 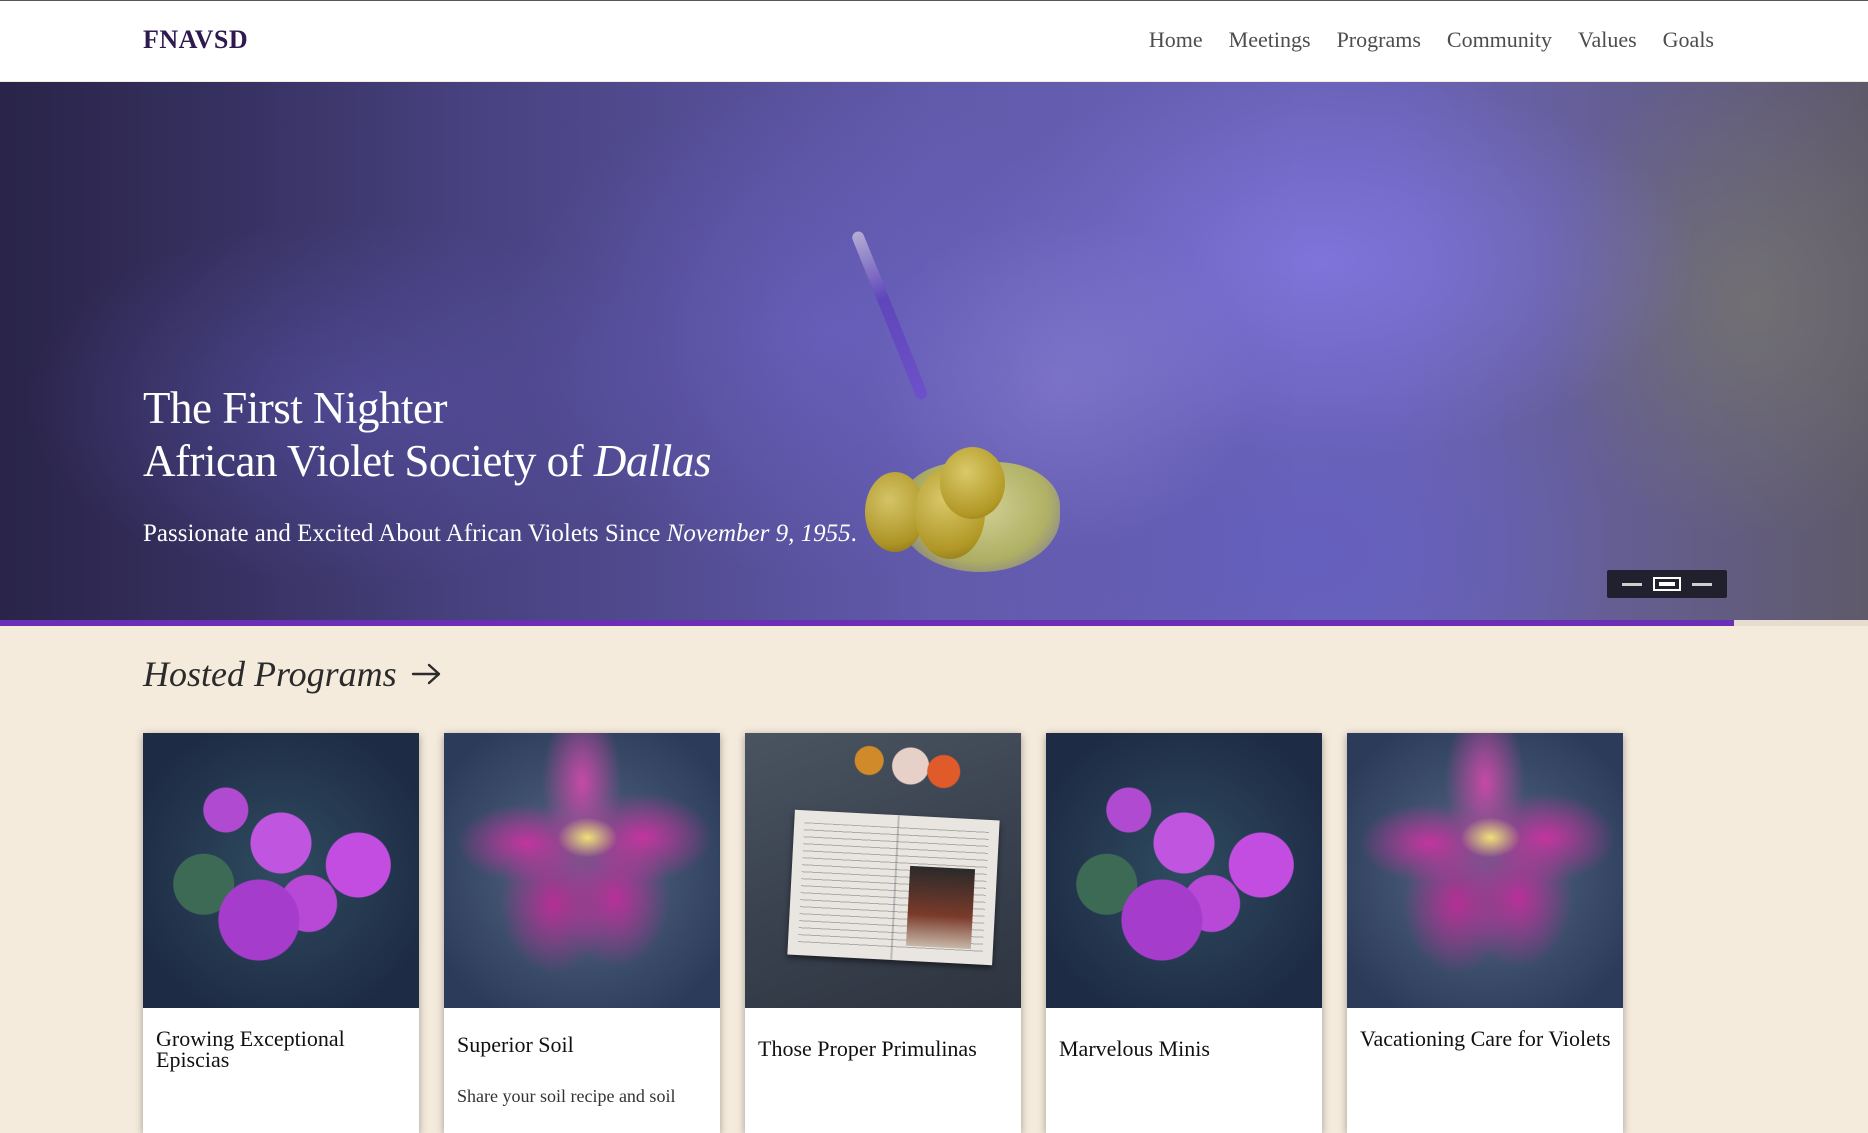 I want to click on slider-pagination, so click(x=1667, y=584).